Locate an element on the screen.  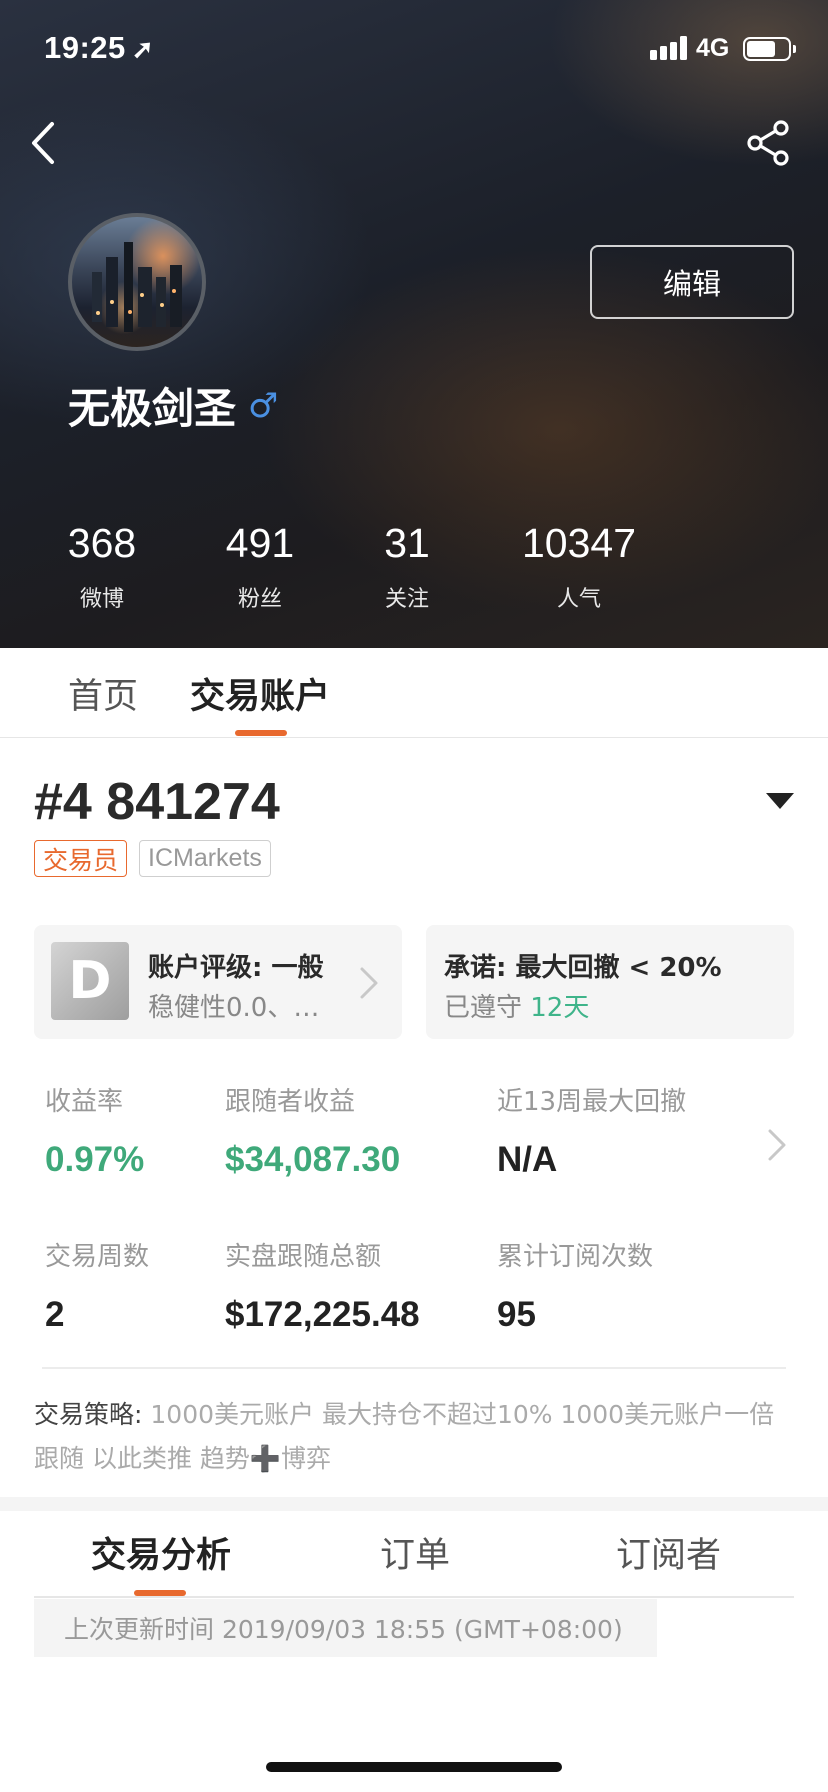
stat-following: 31 关注 is located at coordinates (407, 566).